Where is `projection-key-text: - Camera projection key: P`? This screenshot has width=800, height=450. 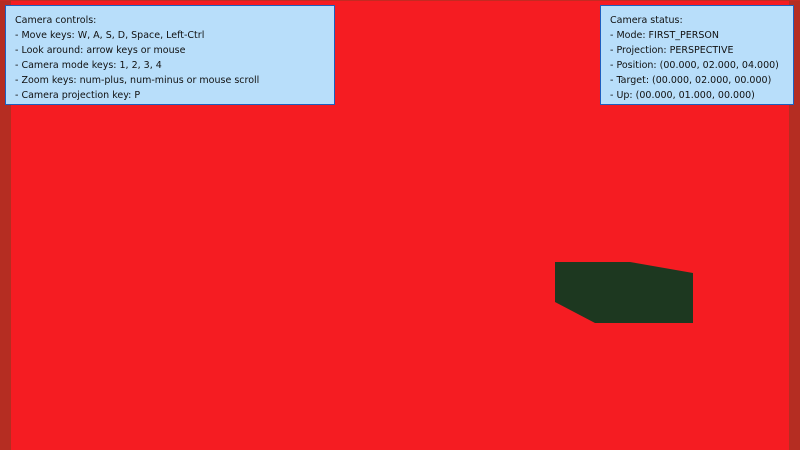 projection-key-text: - Camera projection key: P is located at coordinates (78, 95).